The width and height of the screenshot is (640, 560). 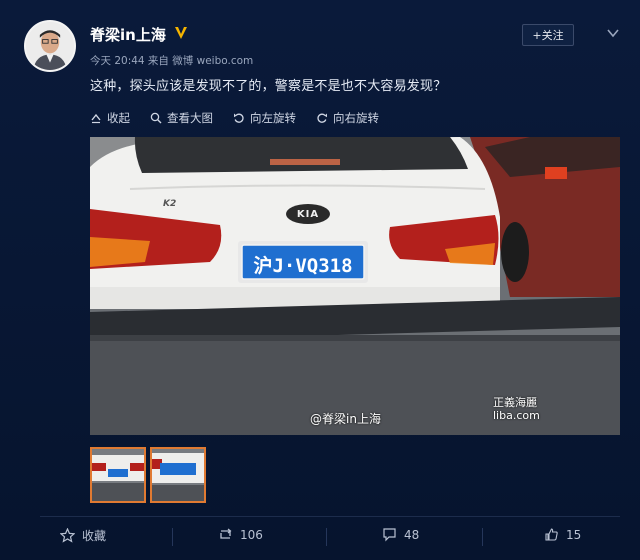 What do you see at coordinates (562, 534) in the screenshot?
I see `like-button: 15` at bounding box center [562, 534].